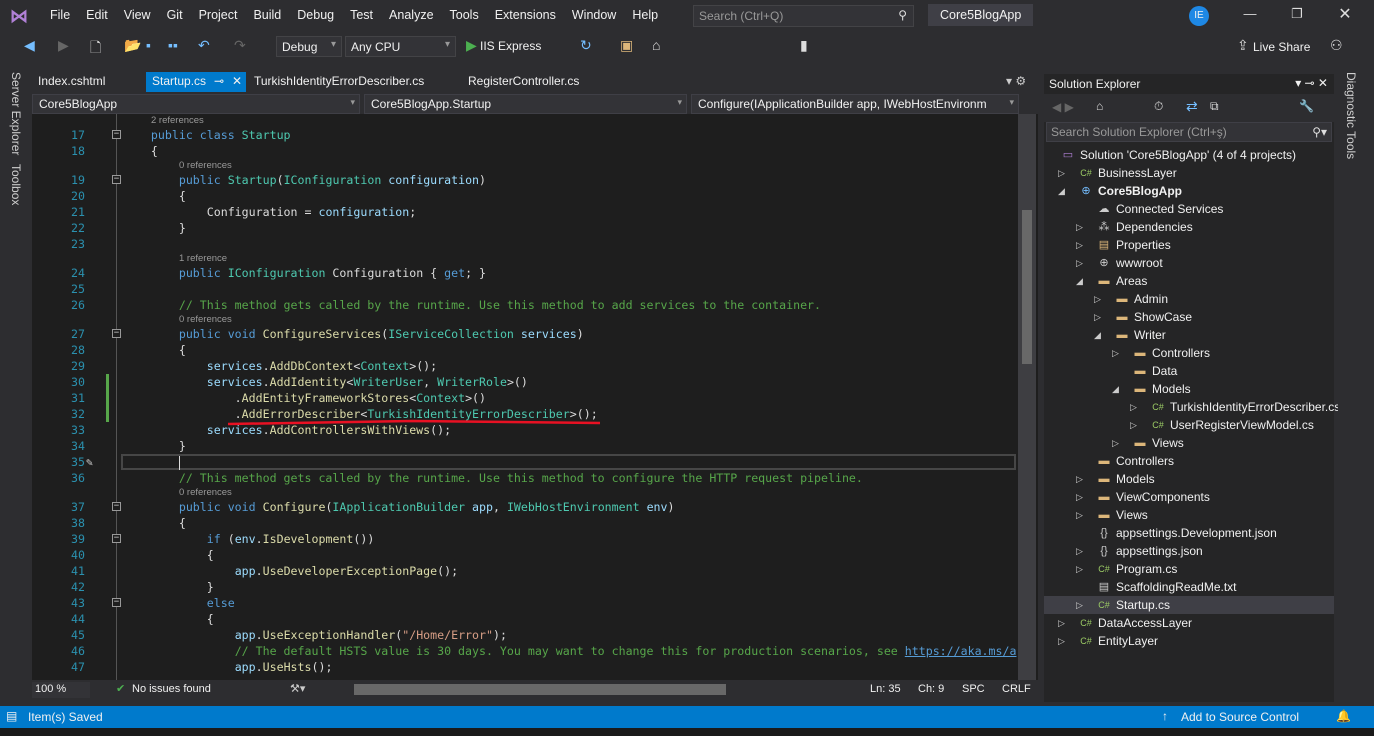 This screenshot has height=736, width=1374. What do you see at coordinates (804, 47) in the screenshot?
I see `bookmark-icon: ▮` at bounding box center [804, 47].